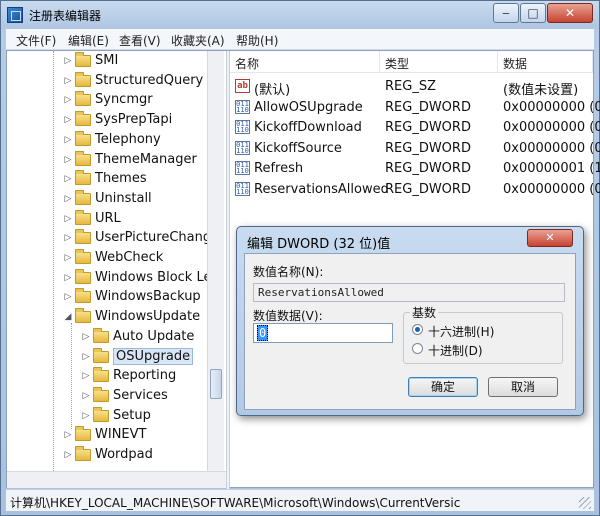 The image size is (600, 516). I want to click on tree-item-services: ▷ Services, so click(107, 396).